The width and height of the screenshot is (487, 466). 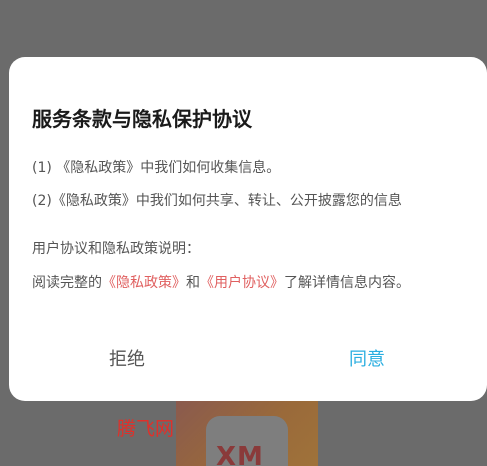 What do you see at coordinates (142, 119) in the screenshot?
I see `dialog-title: 服务条款与隐私保护协议` at bounding box center [142, 119].